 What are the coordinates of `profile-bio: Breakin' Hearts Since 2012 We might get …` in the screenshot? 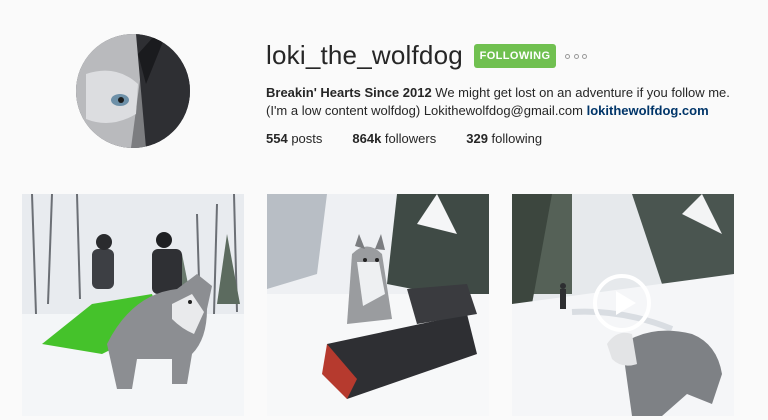 It's located at (501, 102).